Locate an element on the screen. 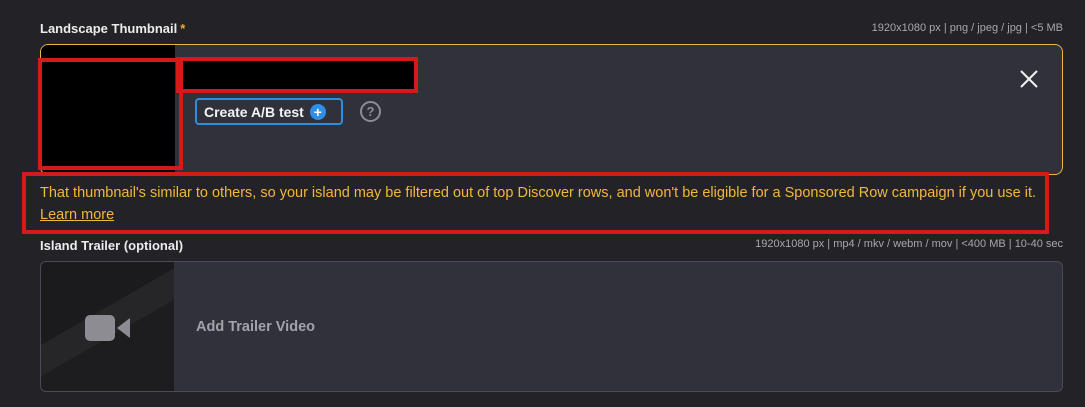 This screenshot has height=407, width=1085. thumbnail-label-text: Landscape Thumbnail is located at coordinates (109, 28).